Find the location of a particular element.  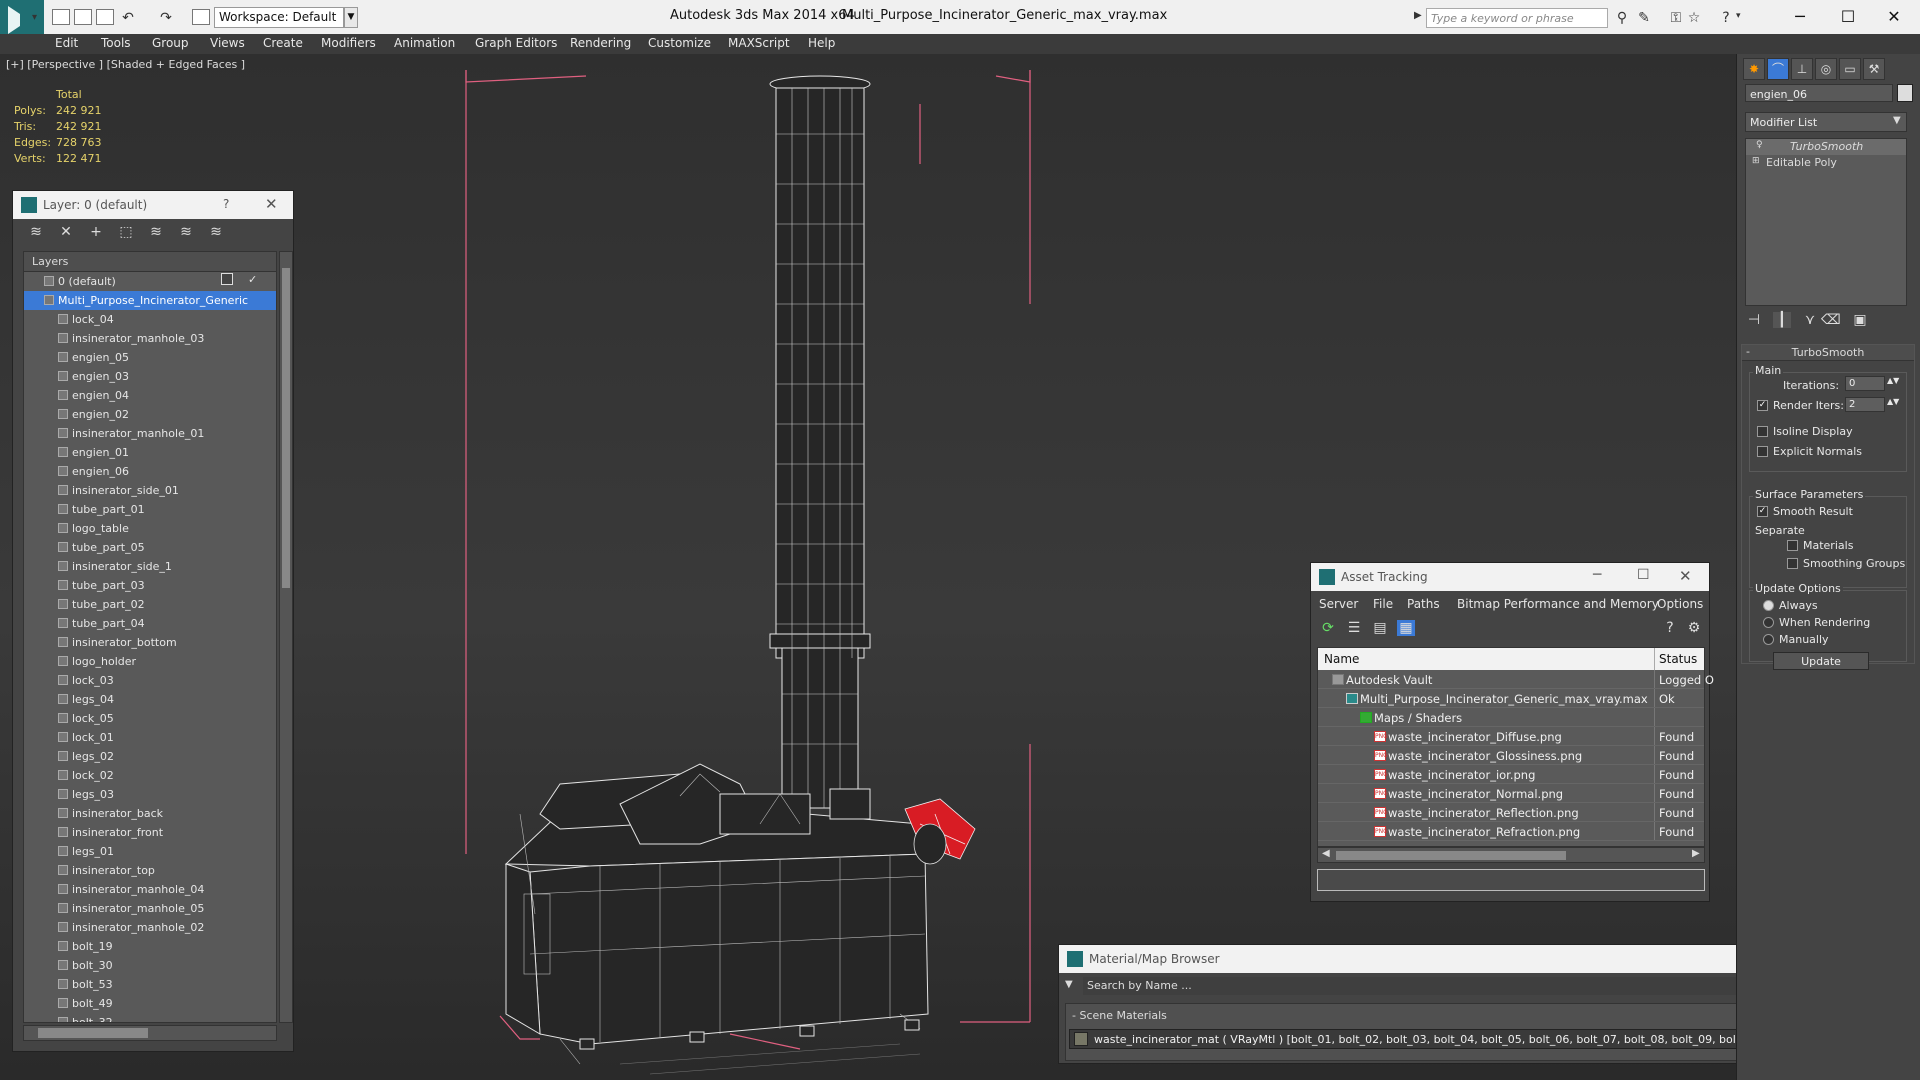

checkmark-icon: ✓ is located at coordinates (252, 279).